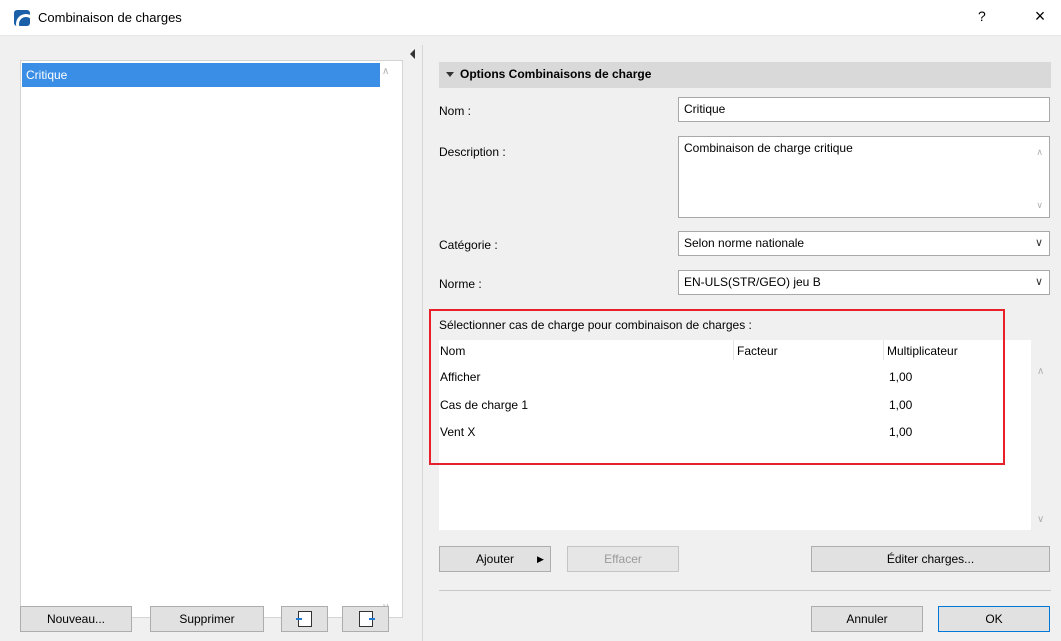 Image resolution: width=1061 pixels, height=641 pixels. What do you see at coordinates (110, 17) in the screenshot?
I see `window-title: Combinaison de charges` at bounding box center [110, 17].